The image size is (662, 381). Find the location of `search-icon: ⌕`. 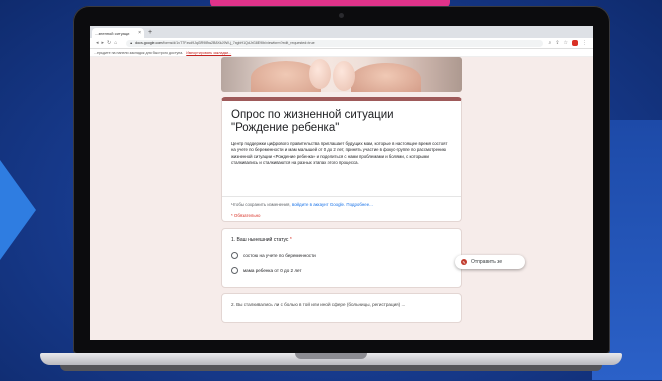

search-icon: ⌕ is located at coordinates (550, 43).